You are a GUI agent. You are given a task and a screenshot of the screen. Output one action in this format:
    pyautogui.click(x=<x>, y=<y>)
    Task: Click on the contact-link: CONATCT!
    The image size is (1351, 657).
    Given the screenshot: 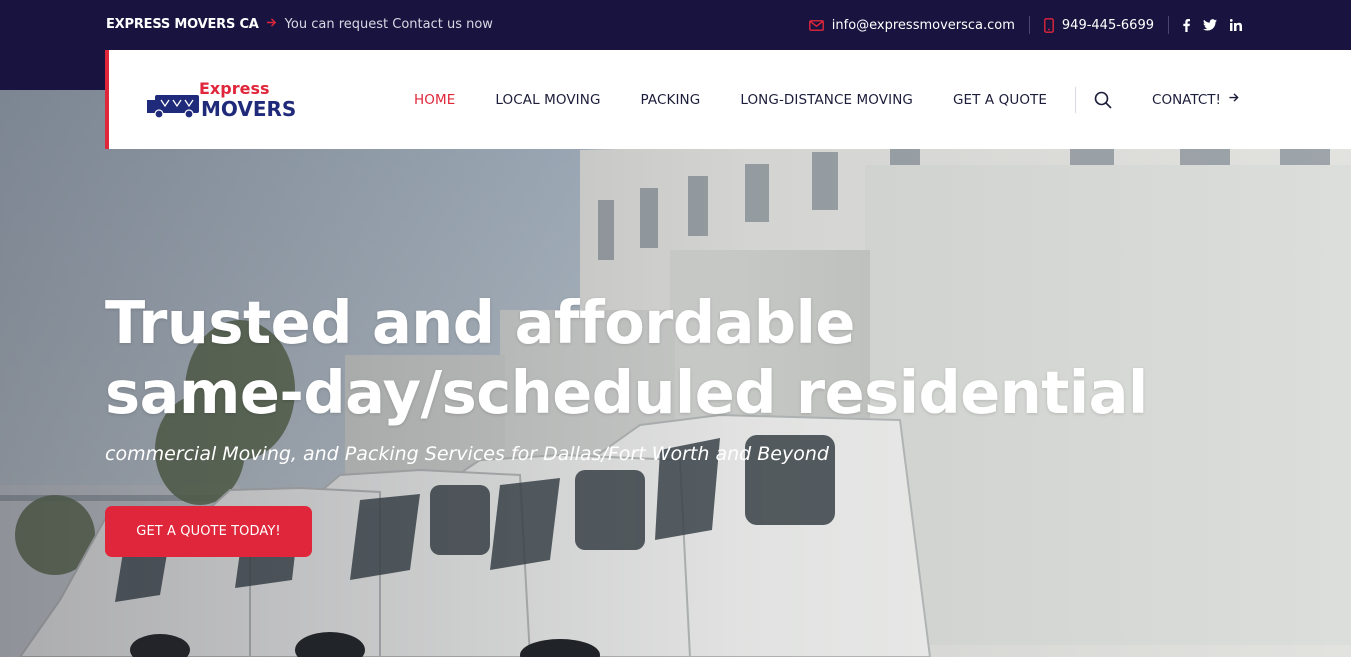 What is the action you would take?
    pyautogui.click(x=1196, y=100)
    